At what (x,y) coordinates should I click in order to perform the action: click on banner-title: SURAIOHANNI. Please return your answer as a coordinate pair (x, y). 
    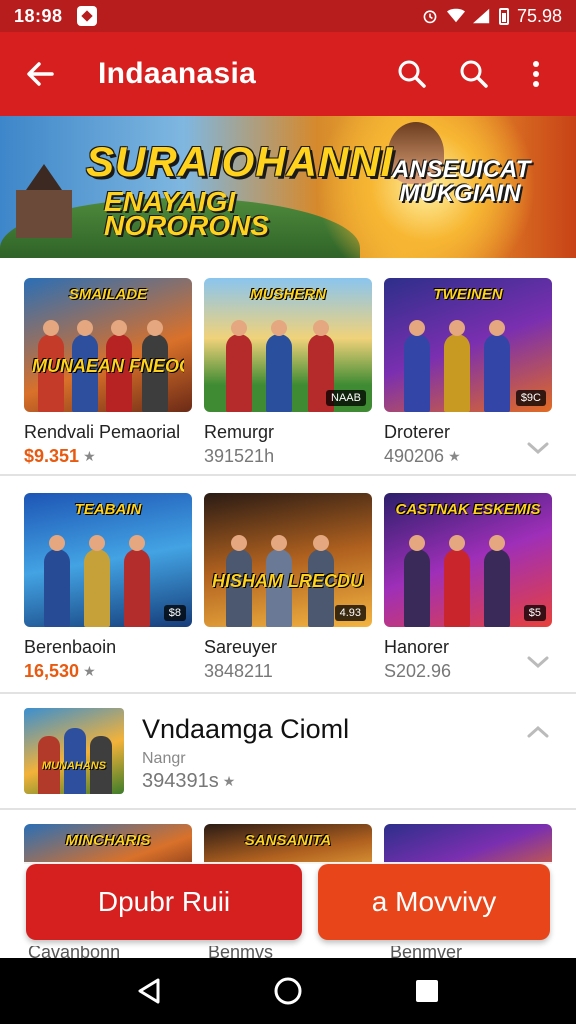
    Looking at the image, I should click on (240, 161).